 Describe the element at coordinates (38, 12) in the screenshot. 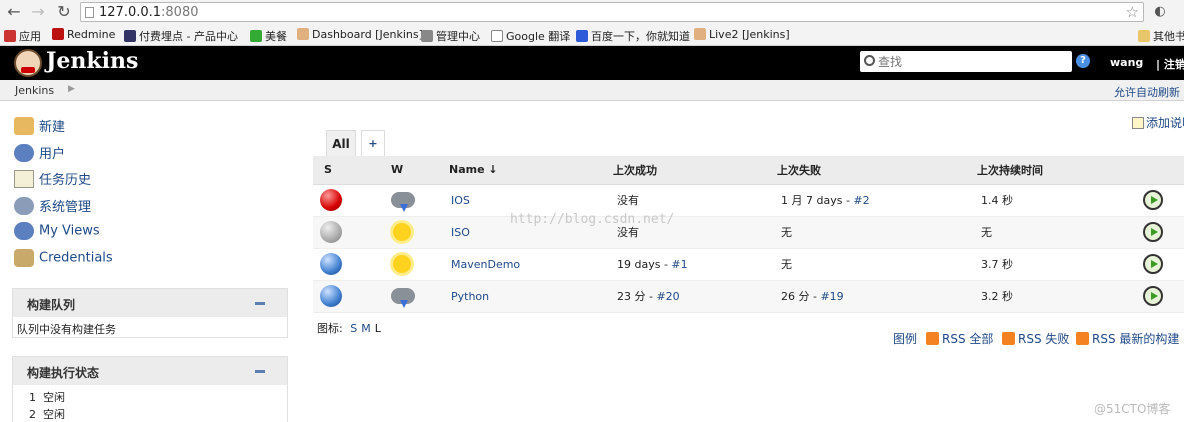

I see `forward-icon: →` at that location.